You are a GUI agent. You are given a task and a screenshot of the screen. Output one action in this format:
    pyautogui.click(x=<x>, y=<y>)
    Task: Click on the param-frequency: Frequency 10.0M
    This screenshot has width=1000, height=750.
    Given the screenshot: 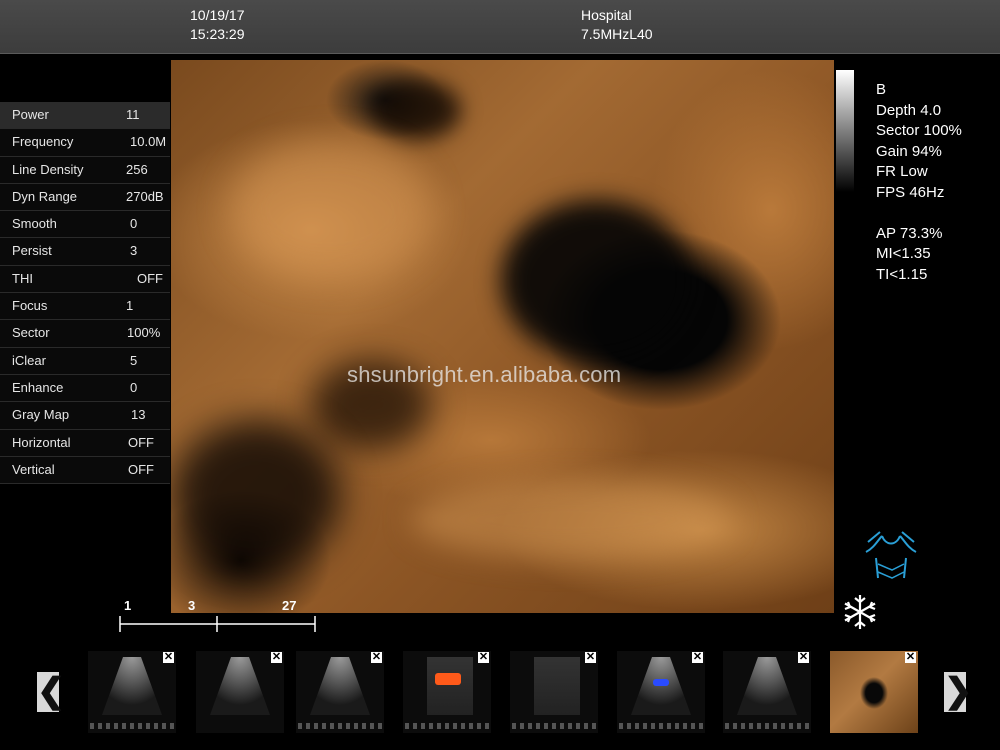 What is the action you would take?
    pyautogui.click(x=85, y=143)
    